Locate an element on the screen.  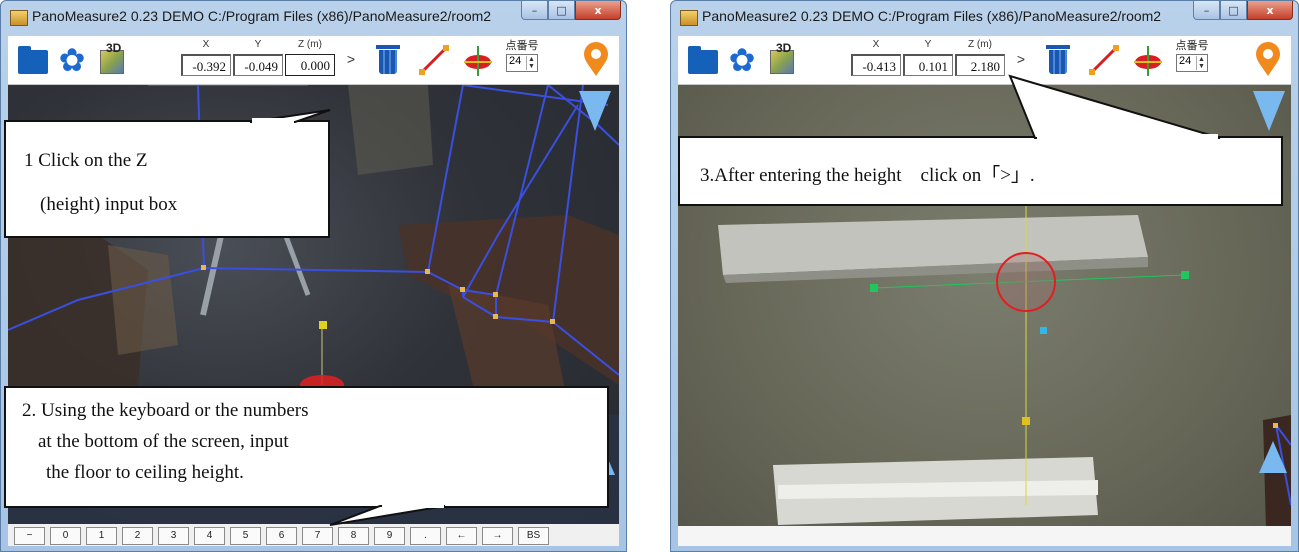
callout-step-2-line3: the floor to ceiling height. is located at coordinates (145, 472).